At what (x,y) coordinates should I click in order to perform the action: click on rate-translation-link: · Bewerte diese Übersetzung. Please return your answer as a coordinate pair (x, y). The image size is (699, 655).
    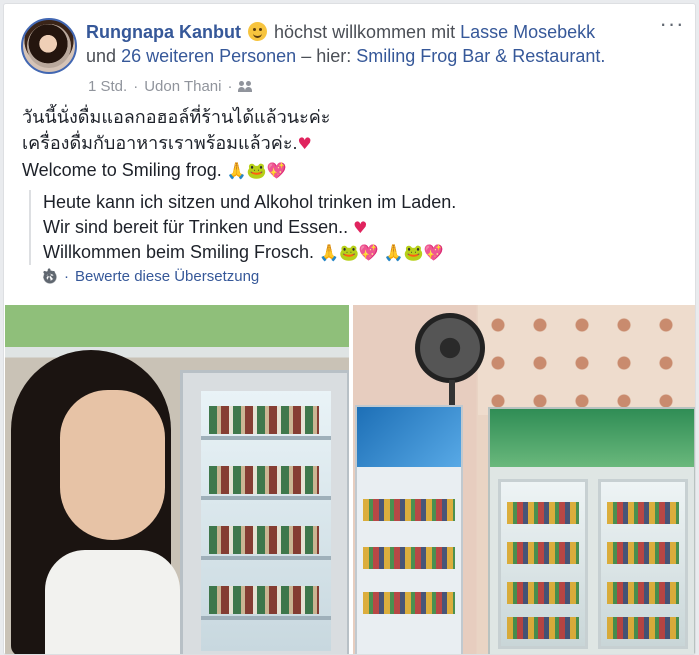
    Looking at the image, I should click on (151, 276).